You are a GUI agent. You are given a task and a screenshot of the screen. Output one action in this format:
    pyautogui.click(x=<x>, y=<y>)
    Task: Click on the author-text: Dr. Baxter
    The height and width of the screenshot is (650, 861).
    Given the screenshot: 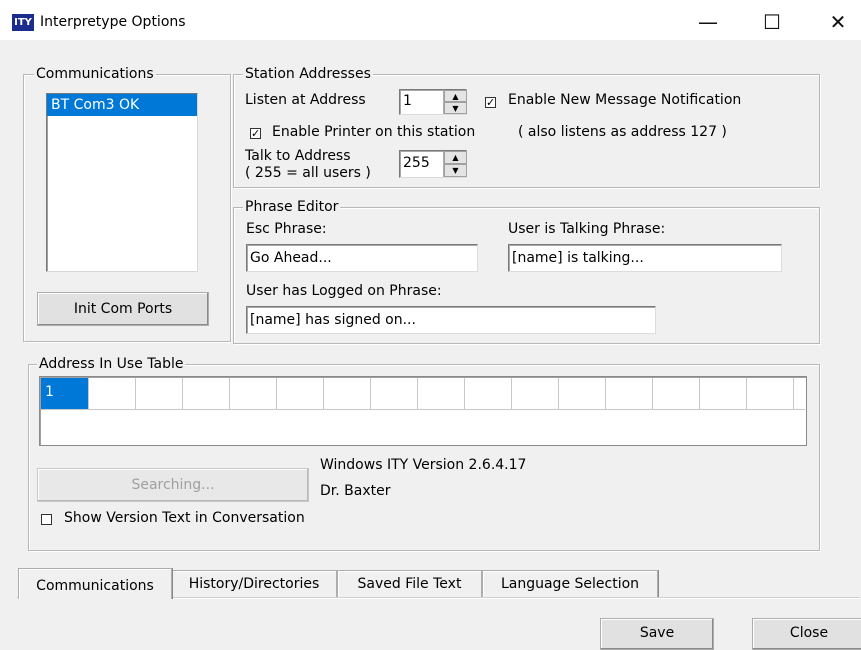 What is the action you would take?
    pyautogui.click(x=355, y=491)
    